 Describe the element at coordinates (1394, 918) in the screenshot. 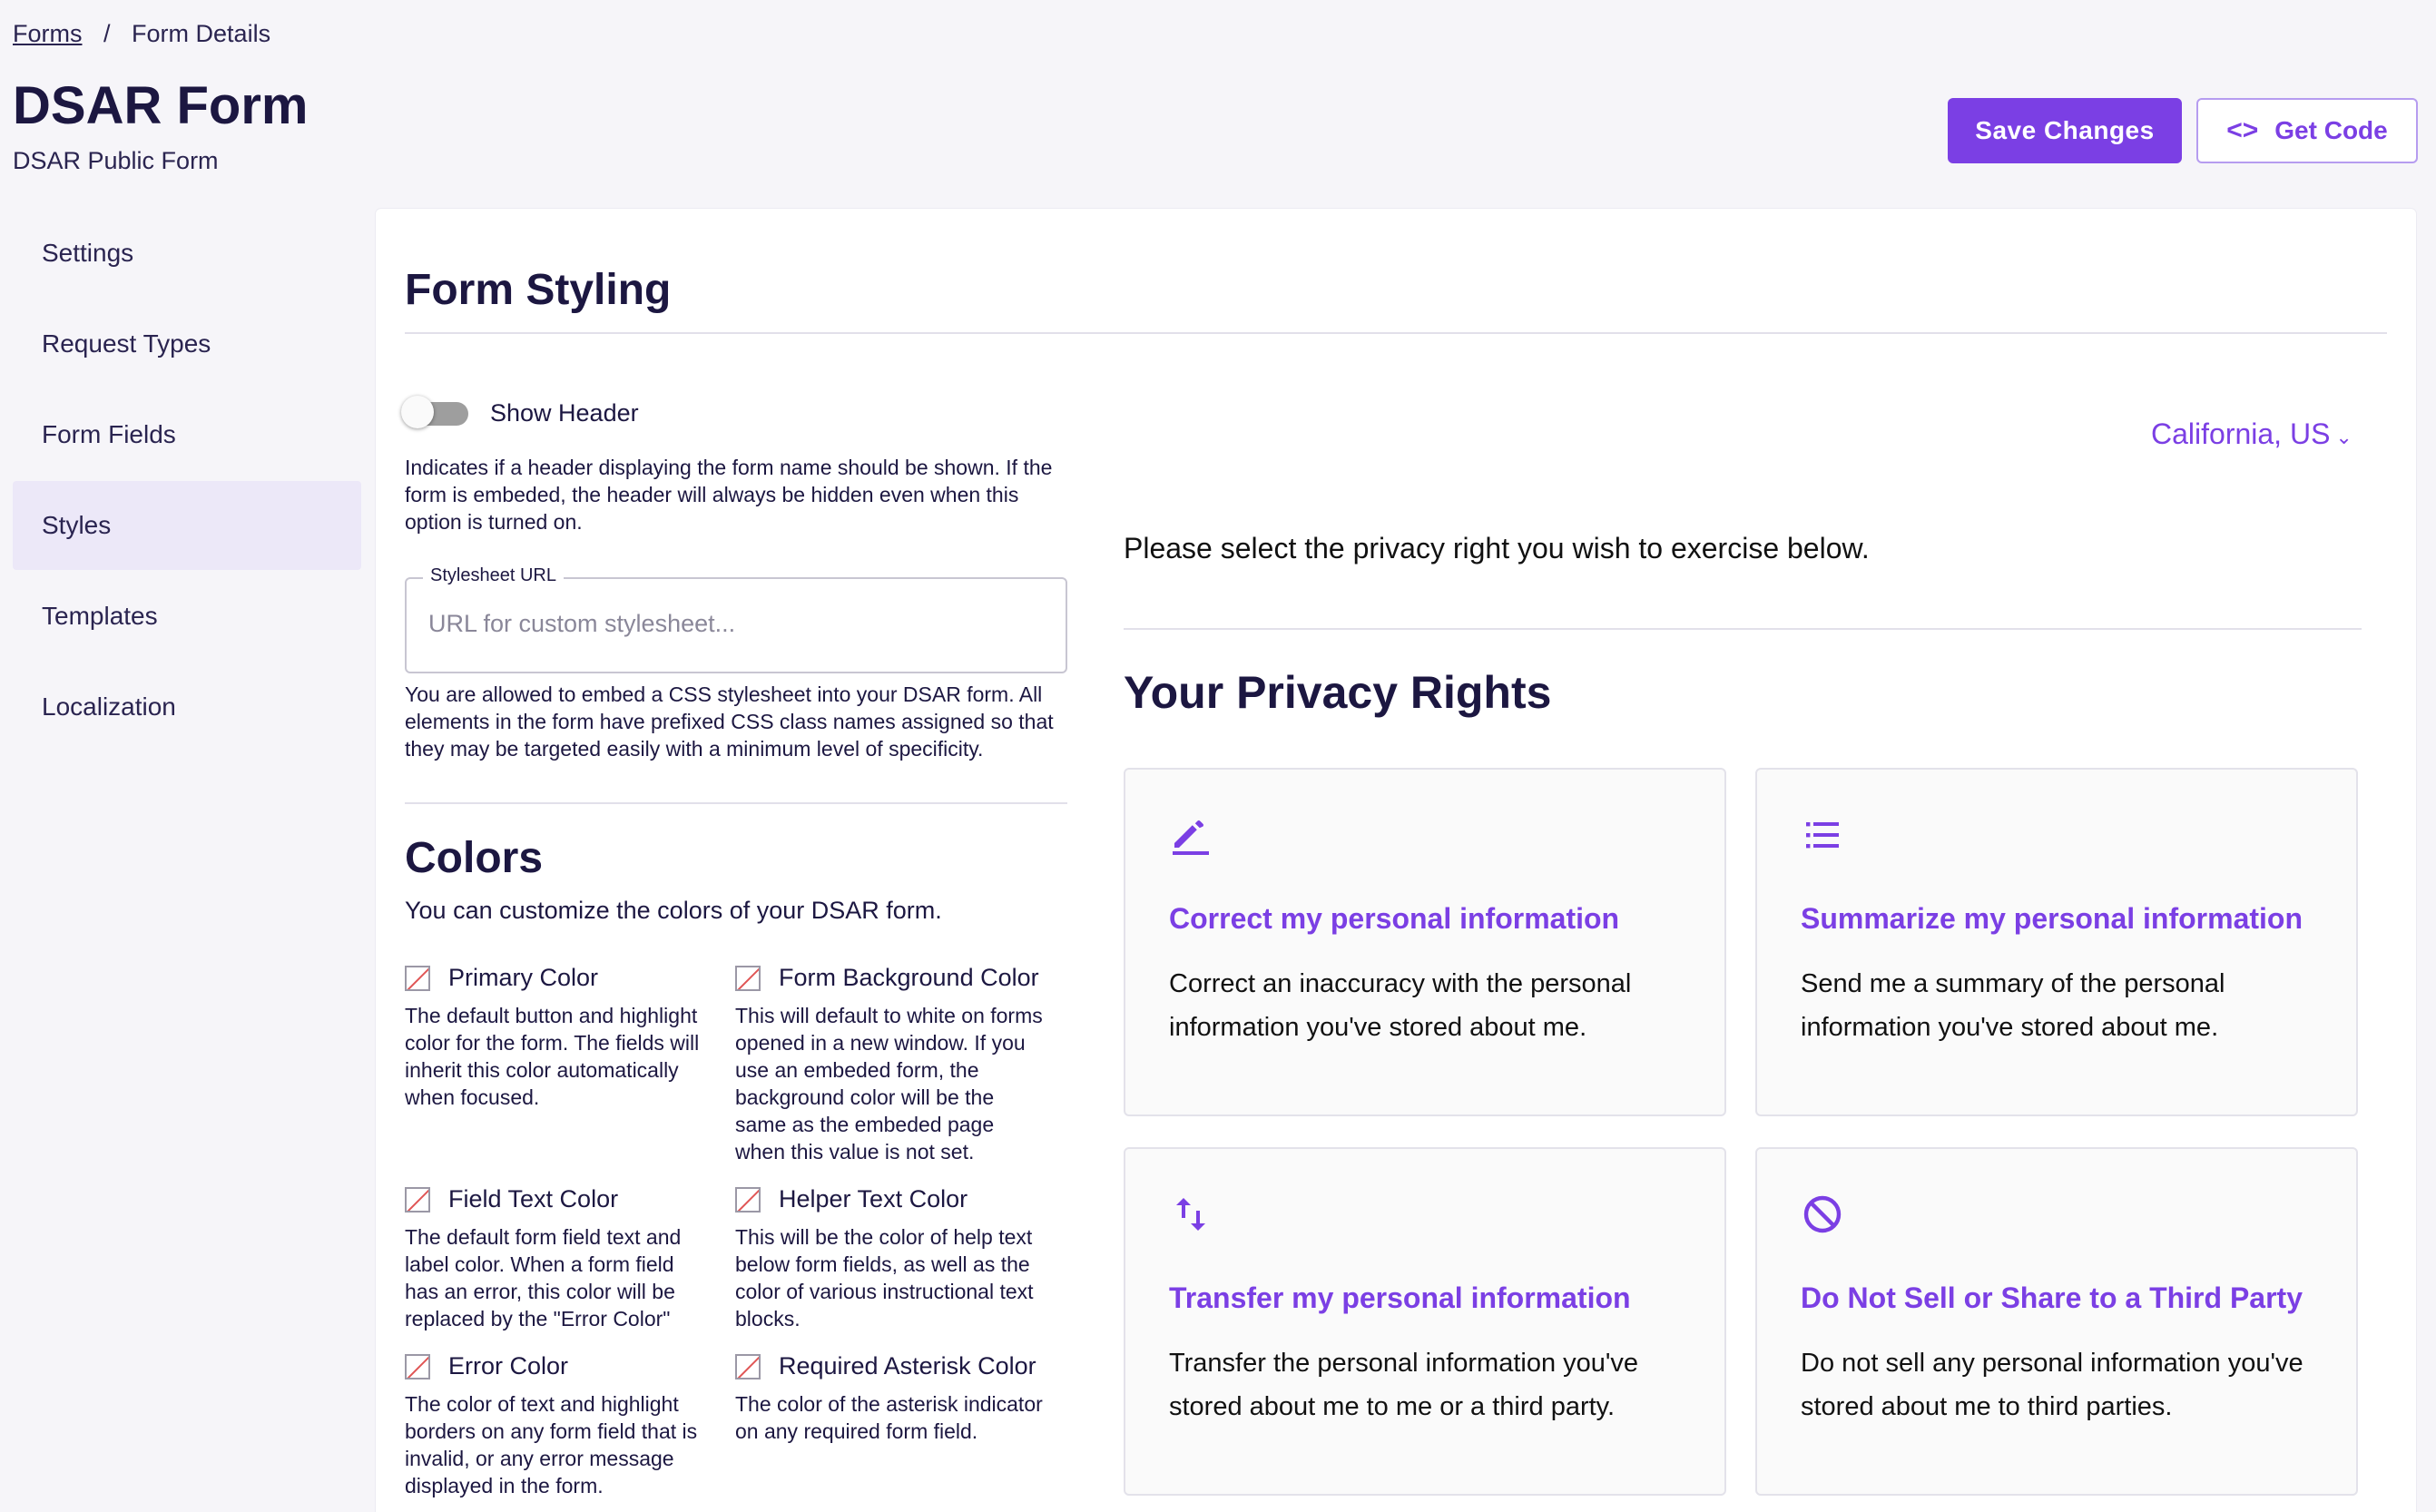

I see `card-title: Correct my personal information` at that location.